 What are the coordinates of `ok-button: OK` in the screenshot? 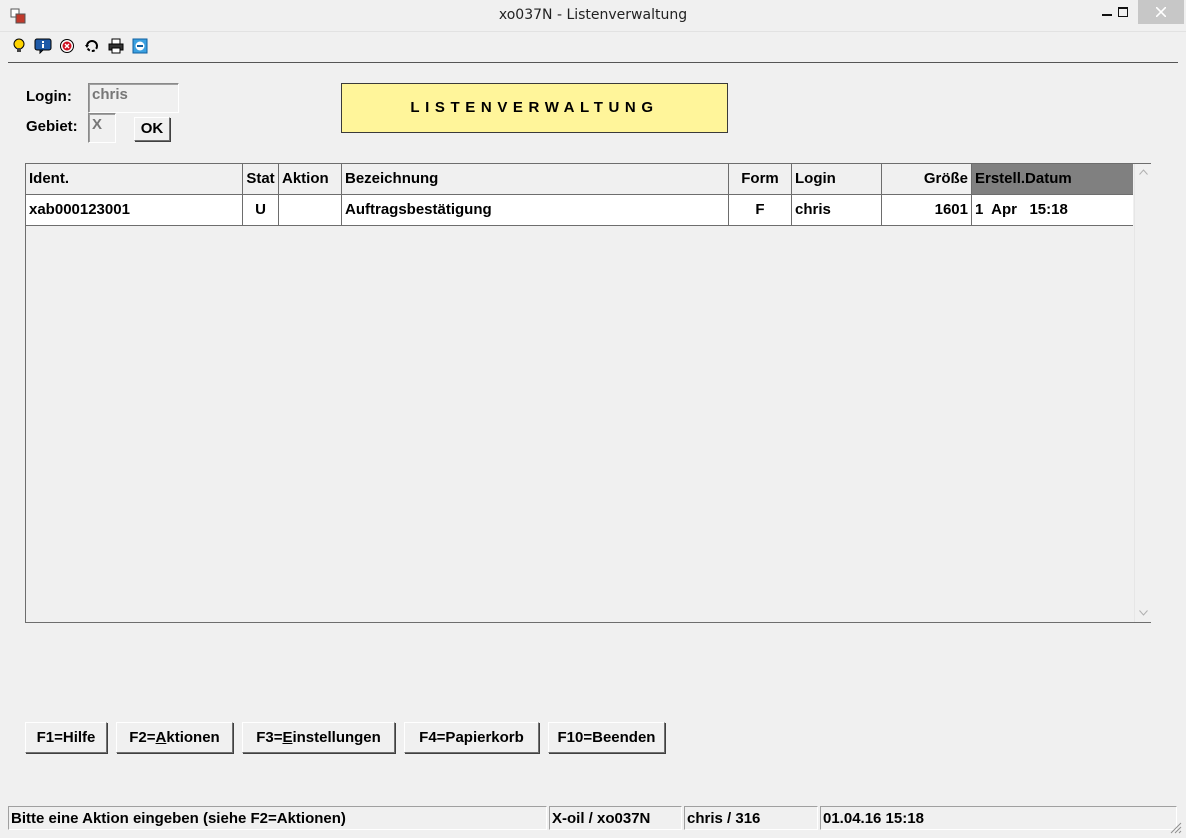 It's located at (152, 129).